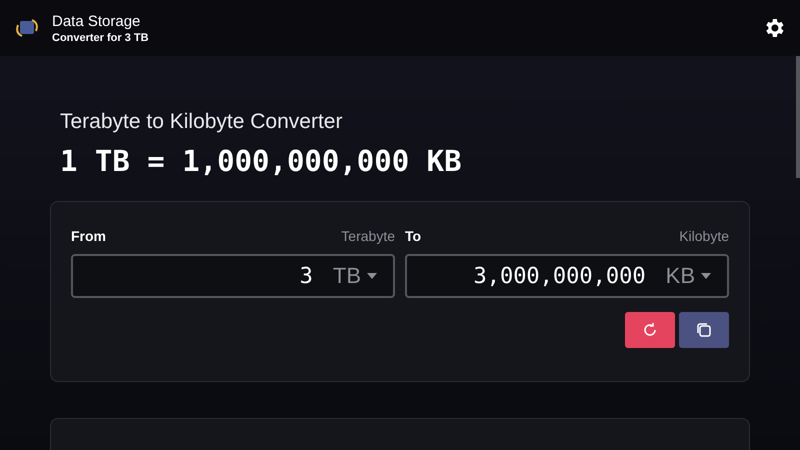 The image size is (800, 450). What do you see at coordinates (261, 161) in the screenshot?
I see `conversion-result: 1 TB = 1,000,000,000 KB` at bounding box center [261, 161].